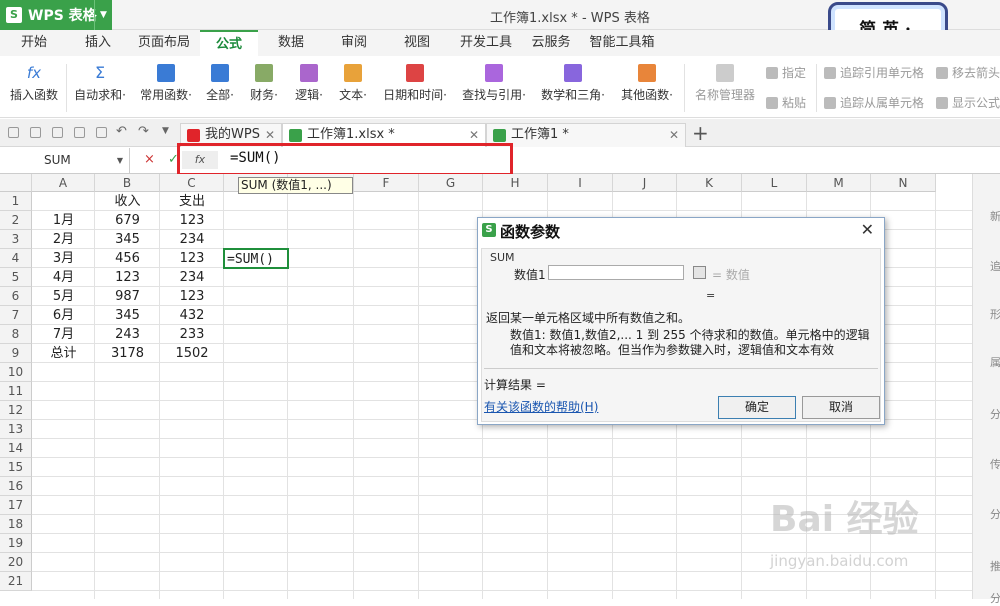  I want to click on remove-arrows-button: 移去箭头, so click(968, 72).